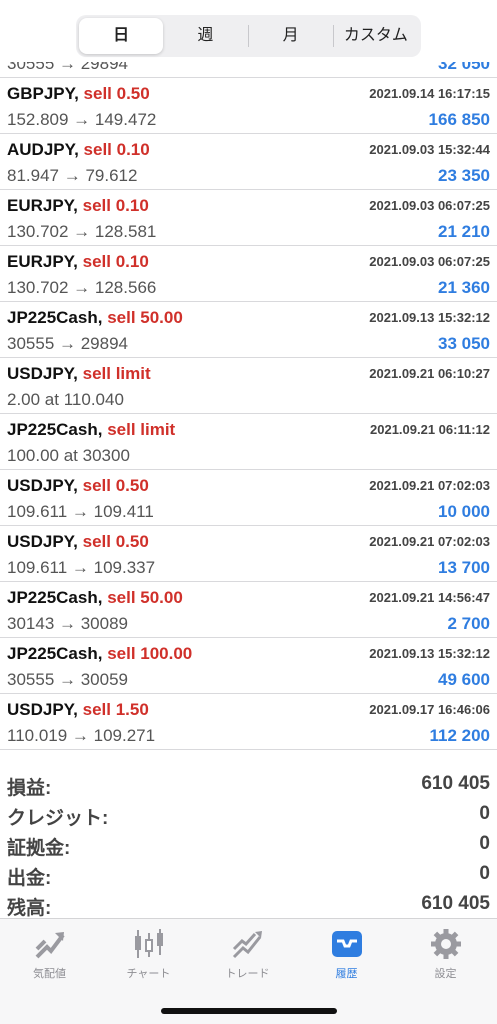 The width and height of the screenshot is (497, 1024). I want to click on profit-value: 112 200, so click(459, 735).